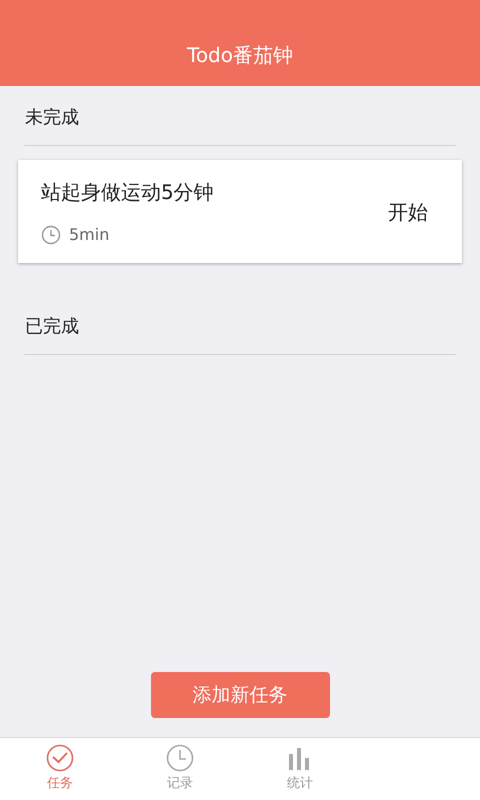 The image size is (480, 800). I want to click on task-title: 站起身做运动5分钟, so click(127, 192).